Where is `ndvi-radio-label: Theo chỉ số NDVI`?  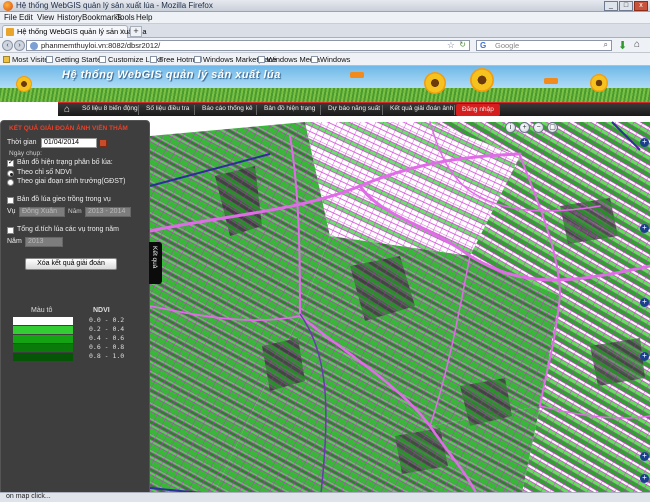
ndvi-radio-label: Theo chỉ số NDVI is located at coordinates (44, 172).